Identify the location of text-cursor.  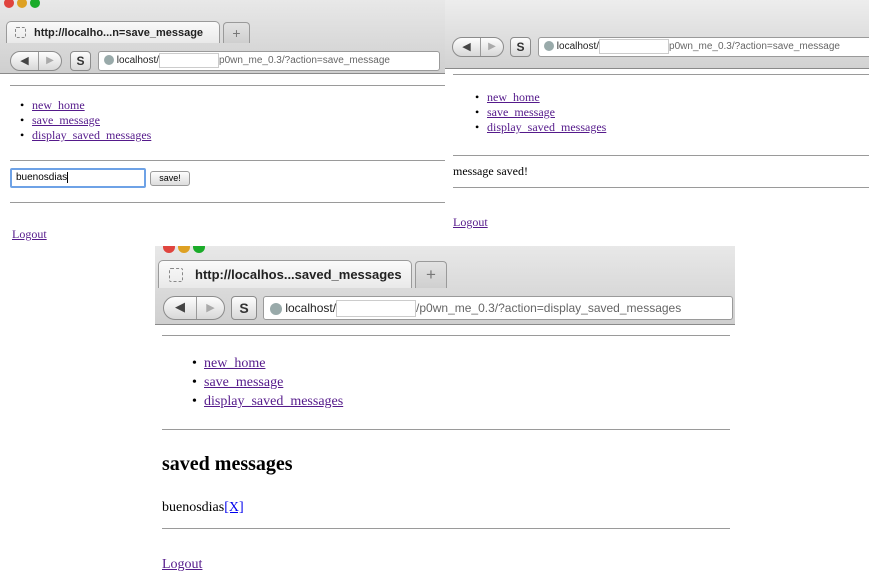
(68, 177).